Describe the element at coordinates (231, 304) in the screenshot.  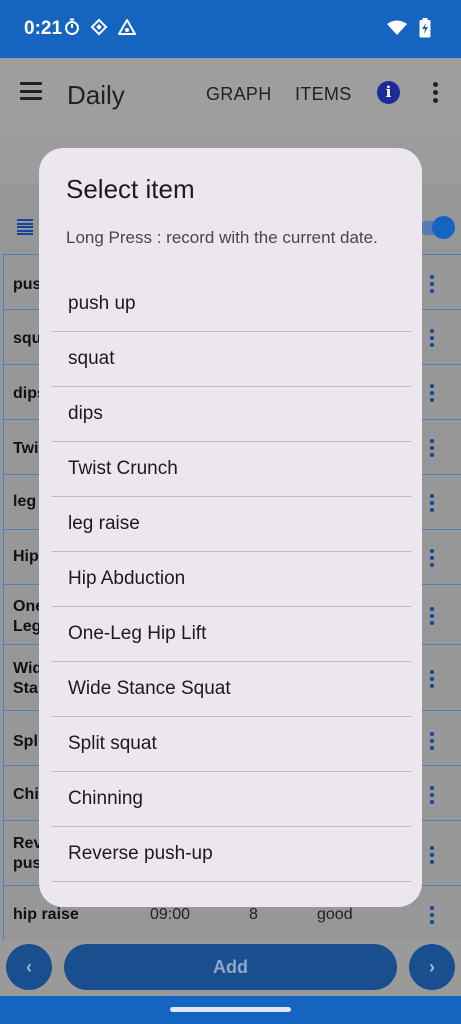
I see `dialog-item-push-up: push up` at that location.